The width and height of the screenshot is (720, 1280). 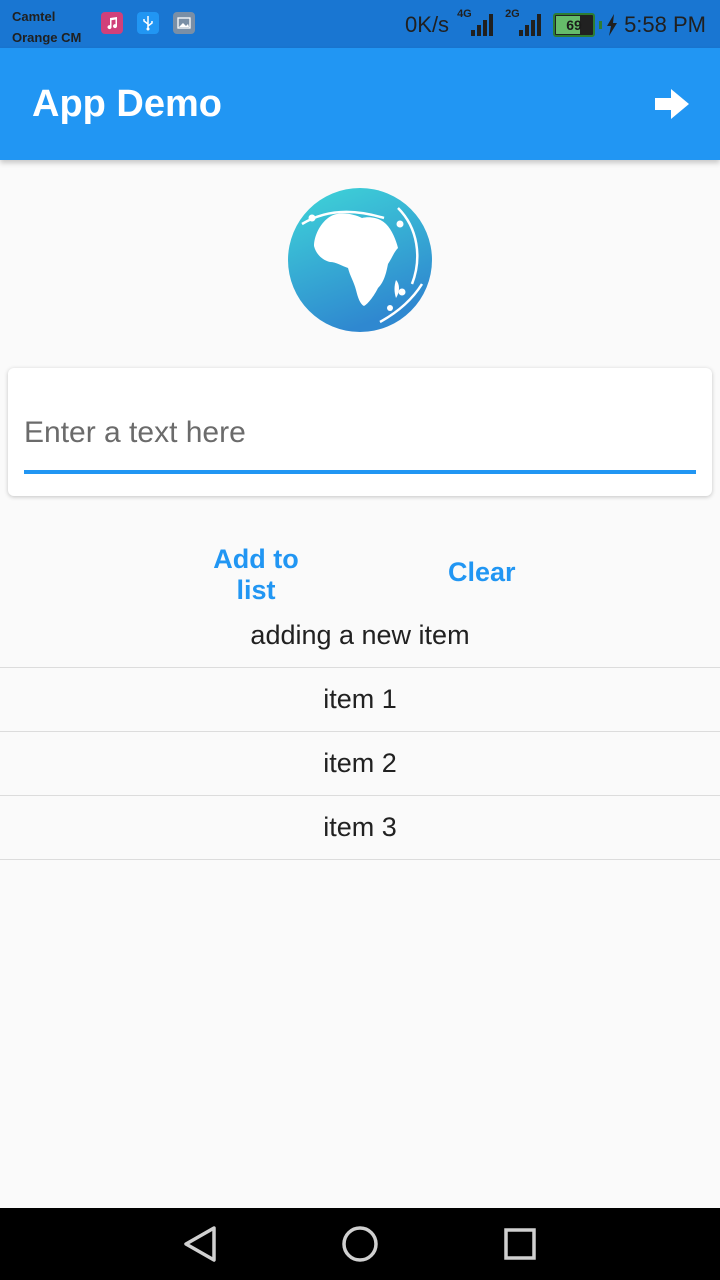 I want to click on carrier-2: Orange CM, so click(x=47, y=37).